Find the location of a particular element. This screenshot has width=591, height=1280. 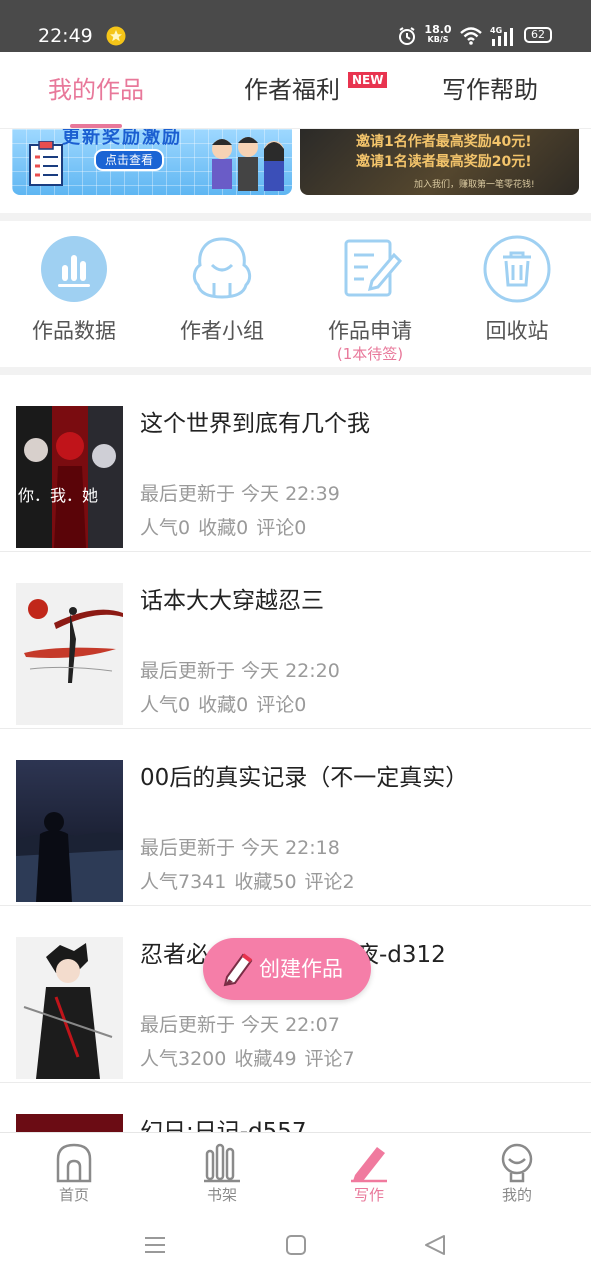

group-icon is located at coordinates (222, 268).